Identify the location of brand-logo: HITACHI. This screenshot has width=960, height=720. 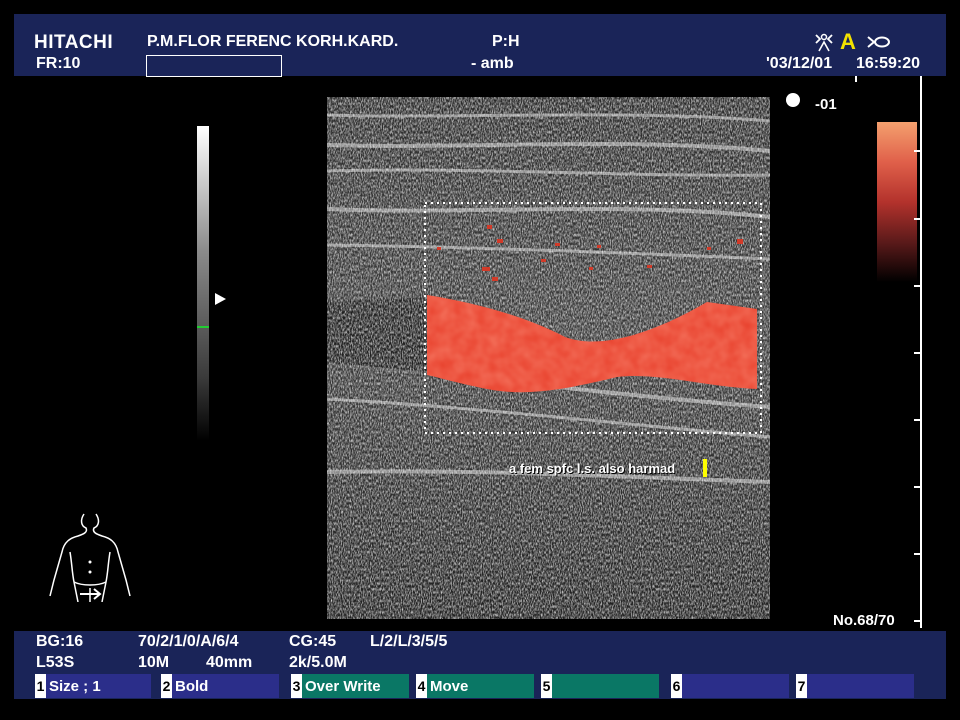
(74, 42).